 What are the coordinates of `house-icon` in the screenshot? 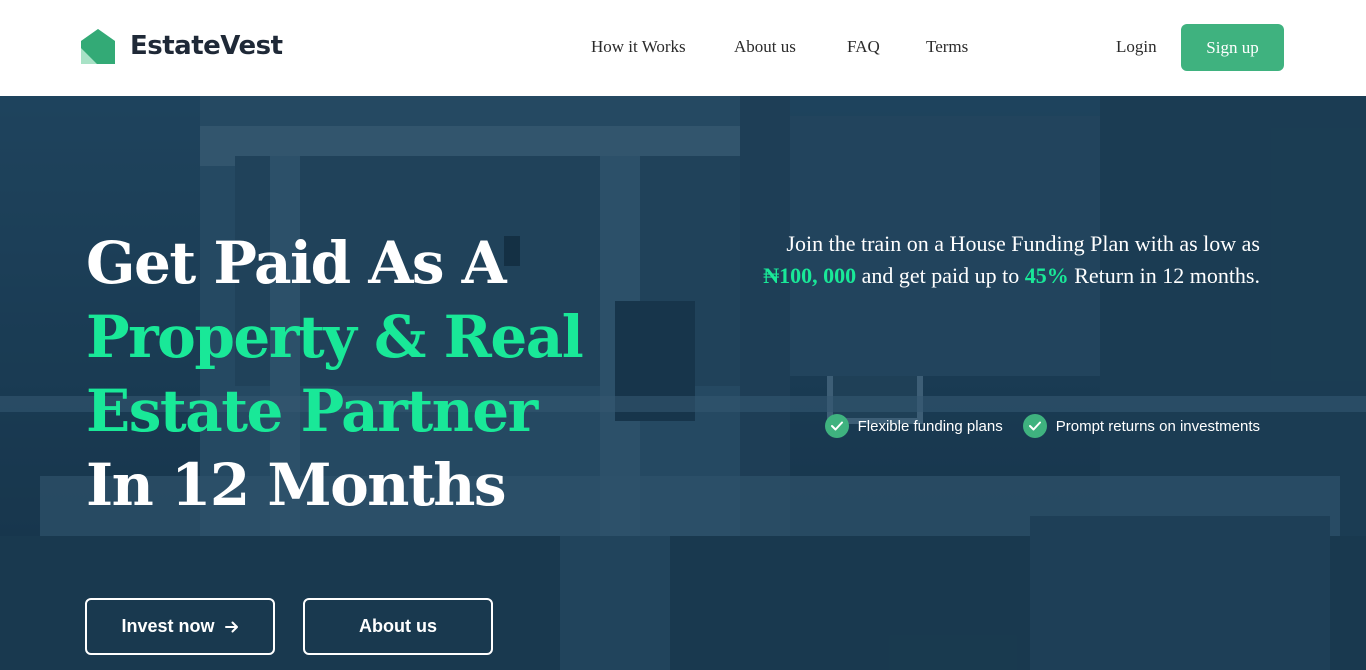 It's located at (98, 46).